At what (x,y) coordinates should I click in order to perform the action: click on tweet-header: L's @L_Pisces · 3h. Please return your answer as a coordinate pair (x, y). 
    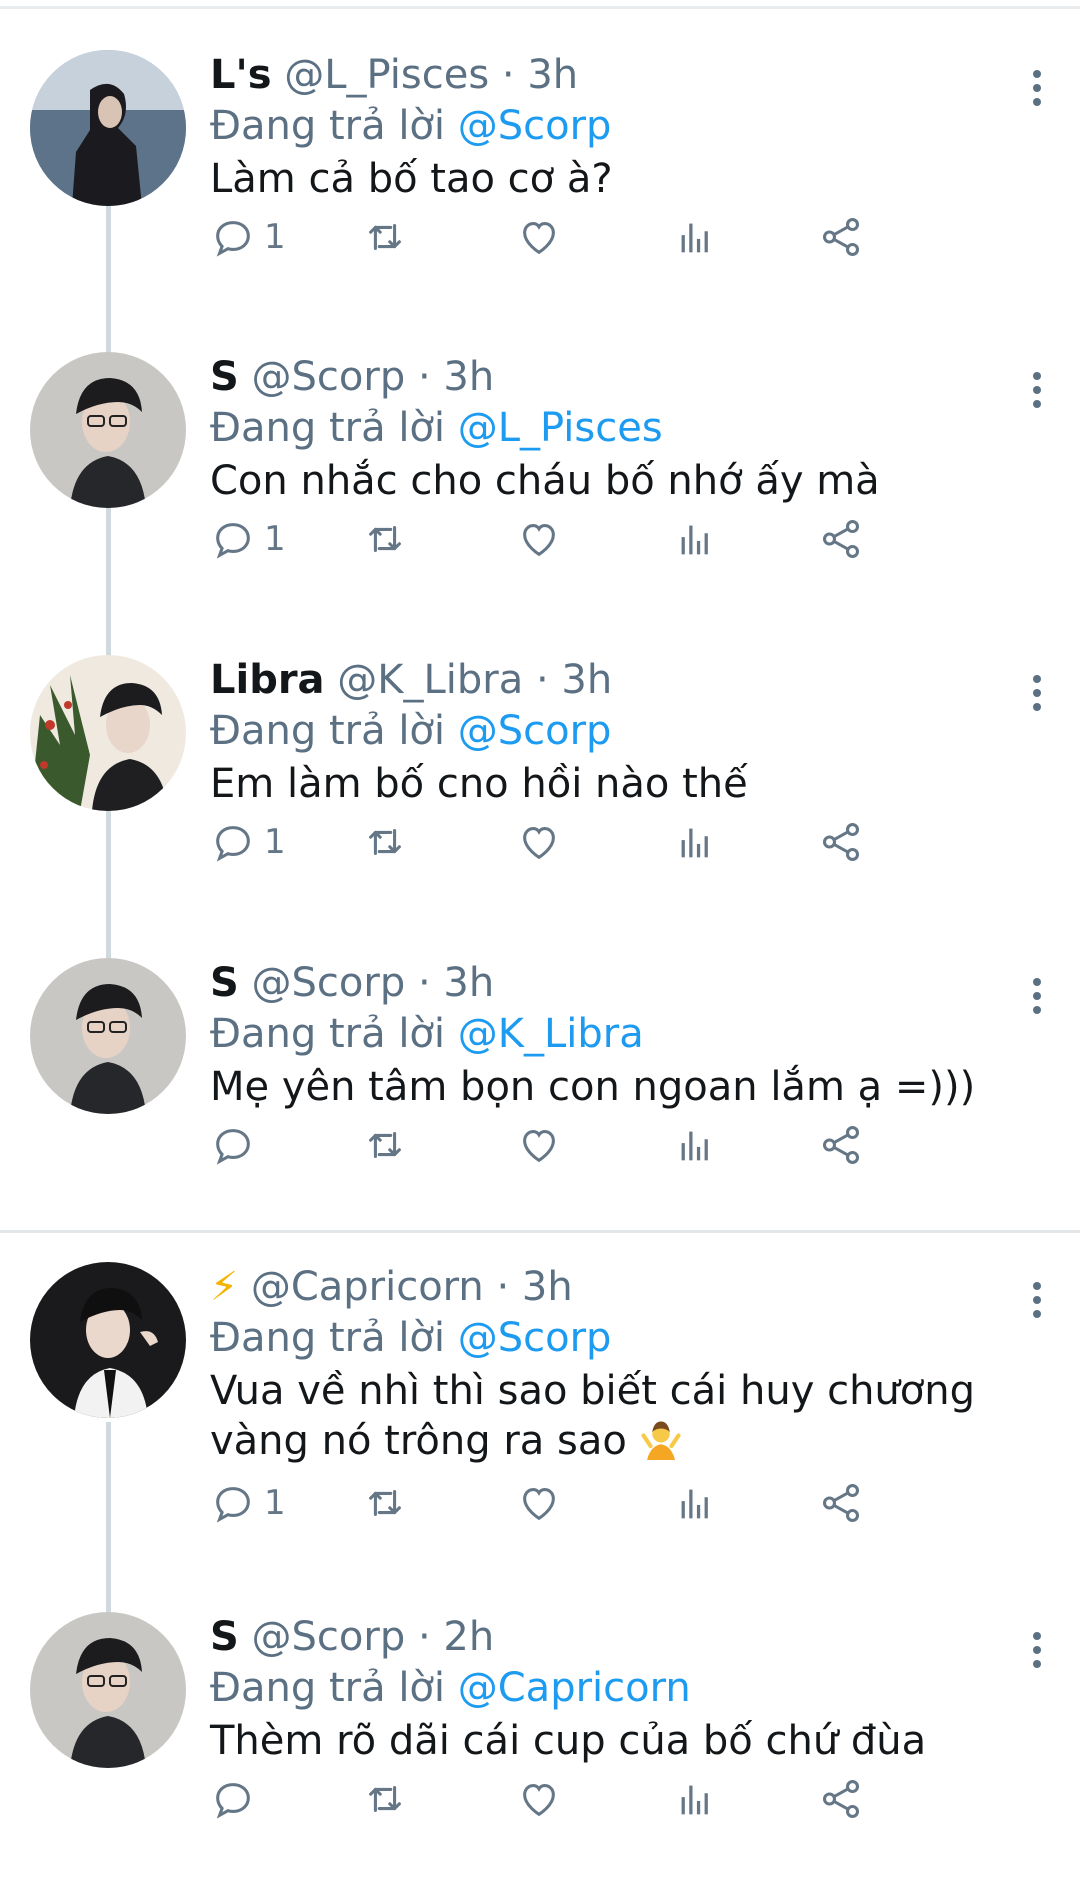
    Looking at the image, I should click on (600, 75).